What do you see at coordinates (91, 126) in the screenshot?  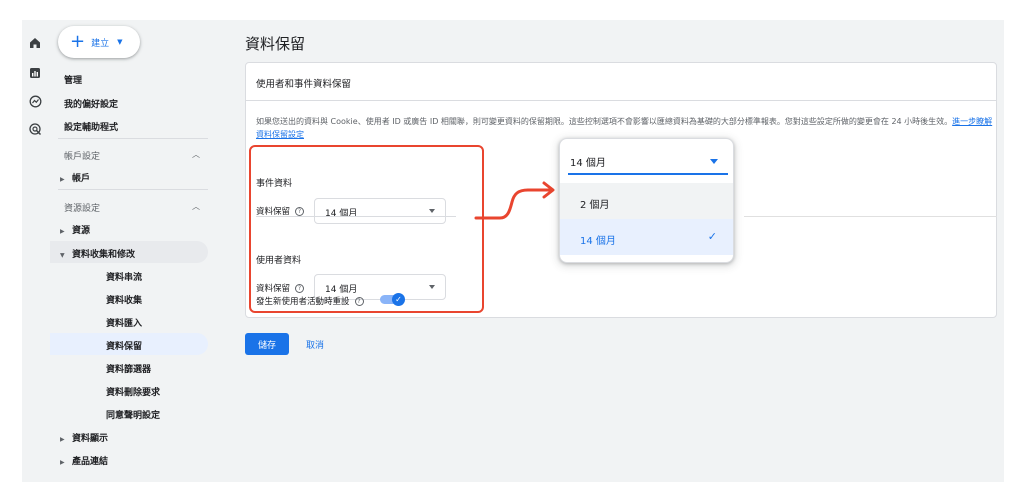 I see `sidebar-item-setup-assistant: 設定輔助程式` at bounding box center [91, 126].